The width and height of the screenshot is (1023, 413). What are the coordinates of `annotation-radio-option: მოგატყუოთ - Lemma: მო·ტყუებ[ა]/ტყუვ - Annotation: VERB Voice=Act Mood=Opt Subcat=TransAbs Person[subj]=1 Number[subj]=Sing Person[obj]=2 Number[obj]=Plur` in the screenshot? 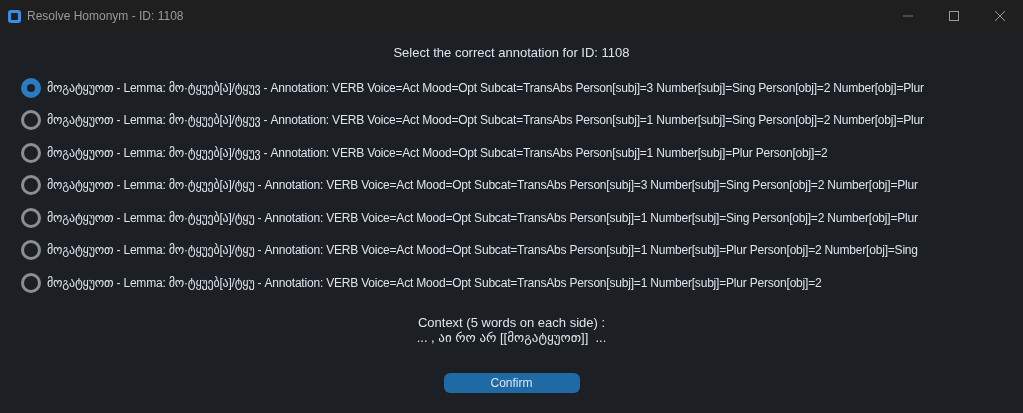 It's located at (522, 120).